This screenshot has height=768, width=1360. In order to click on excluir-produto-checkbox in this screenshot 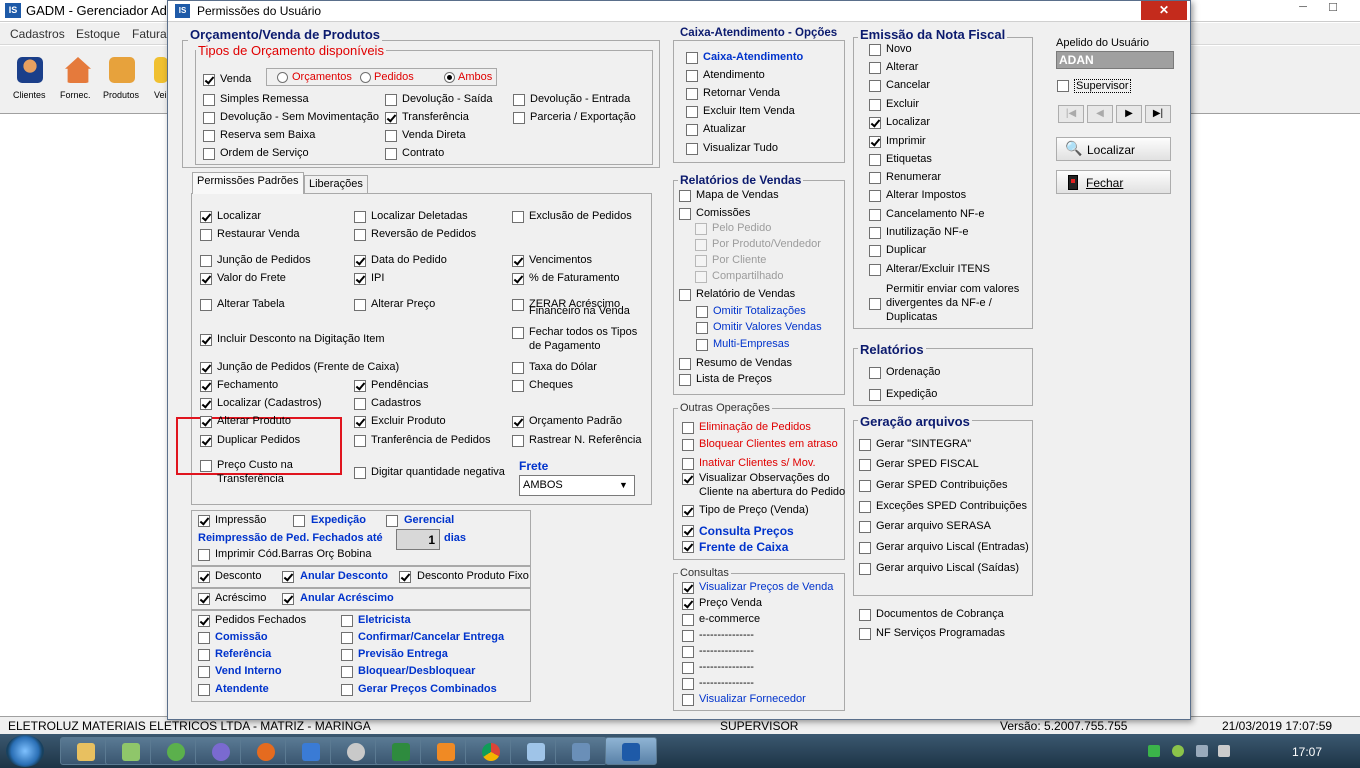, I will do `click(360, 422)`.